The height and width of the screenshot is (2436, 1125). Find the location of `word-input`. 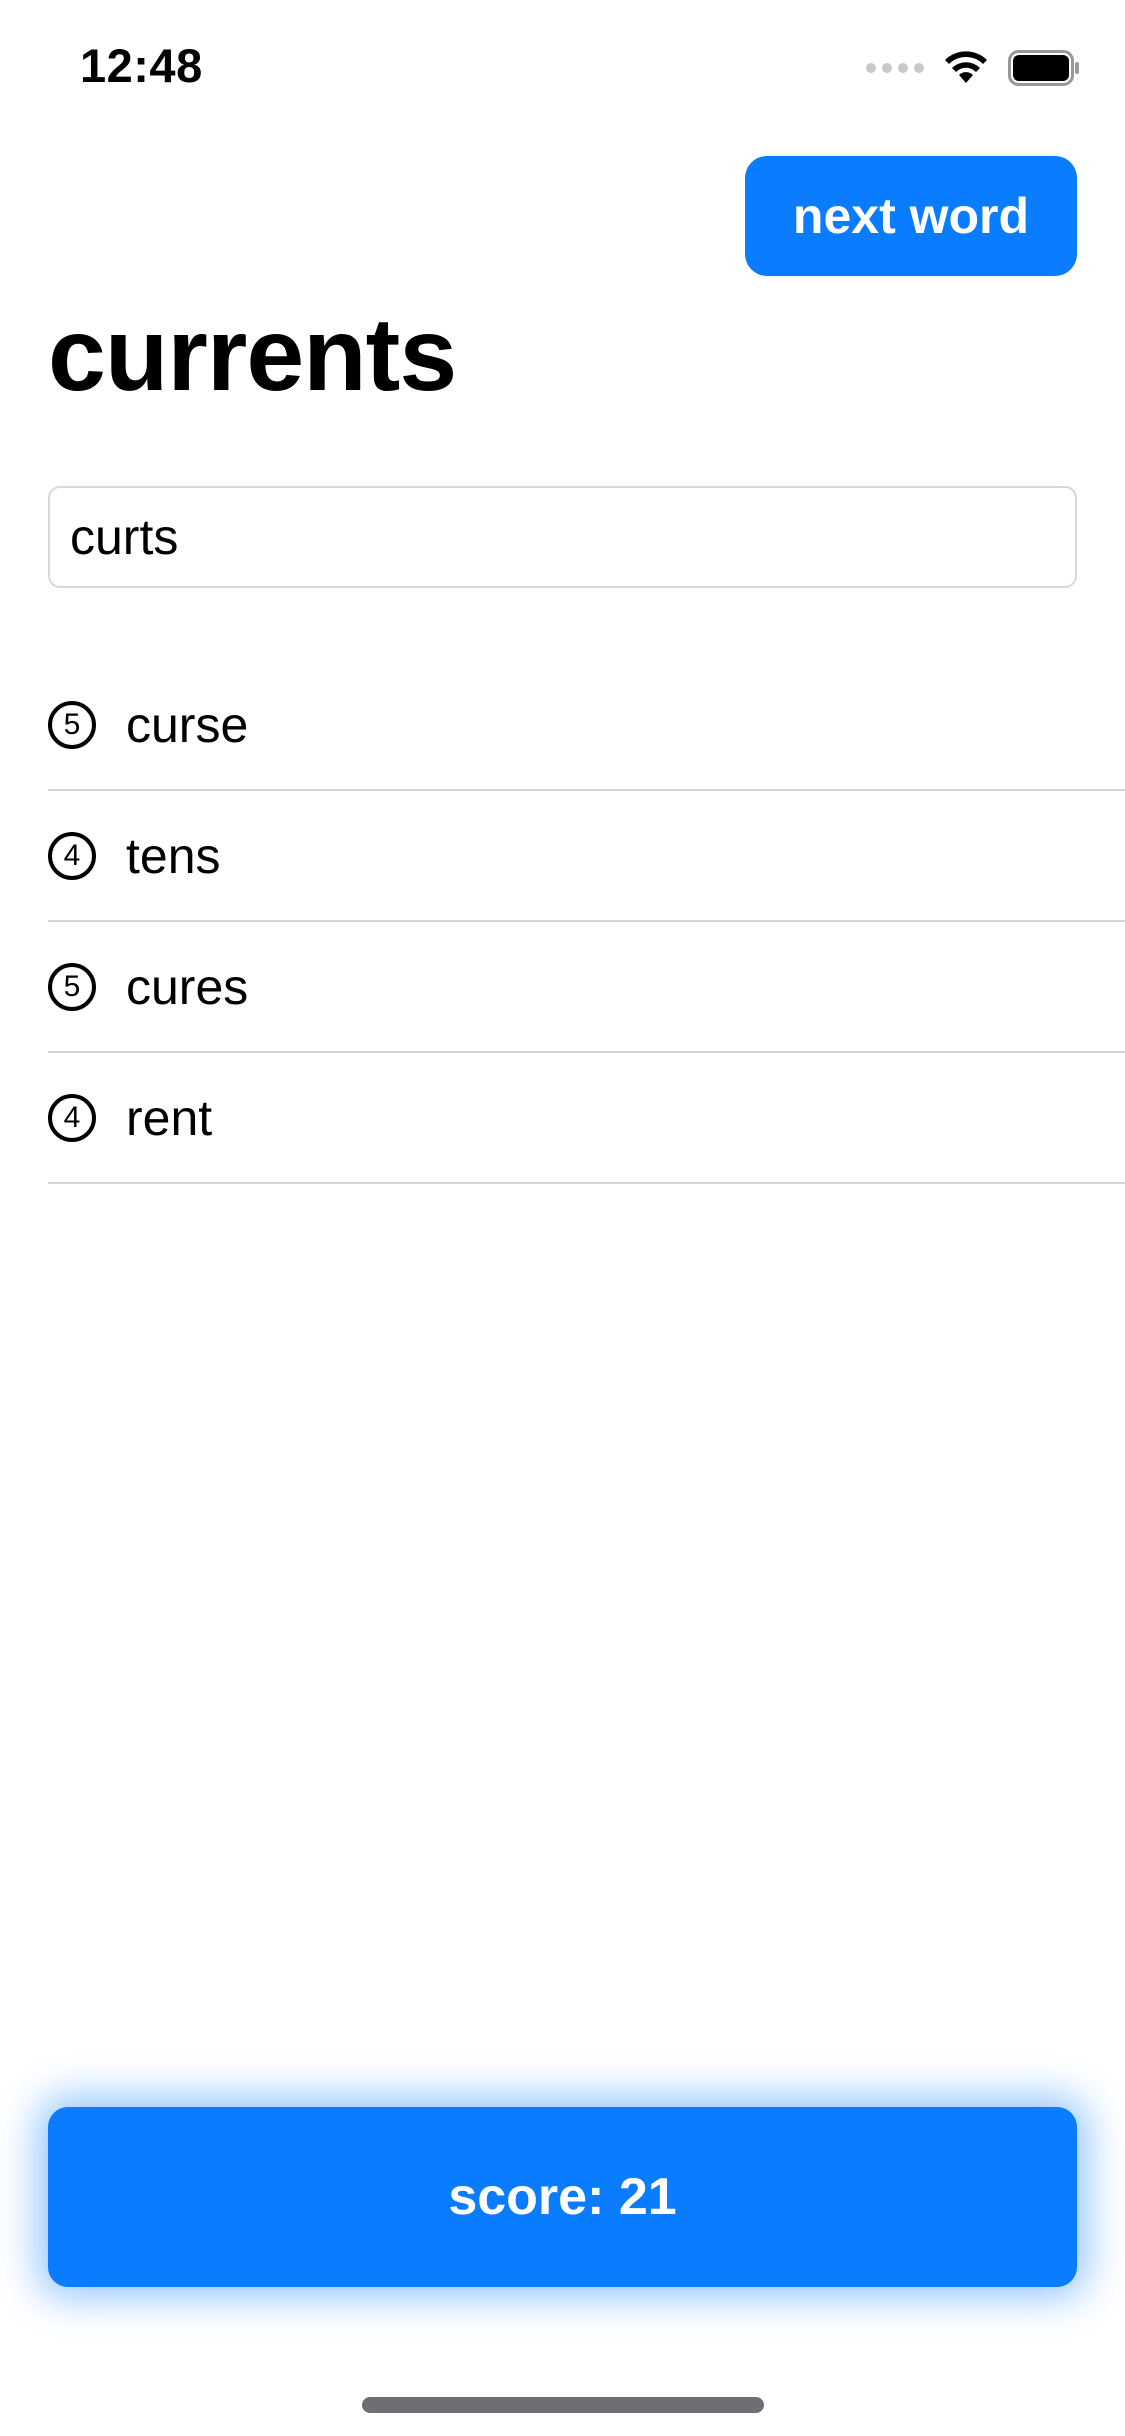

word-input is located at coordinates (562, 537).